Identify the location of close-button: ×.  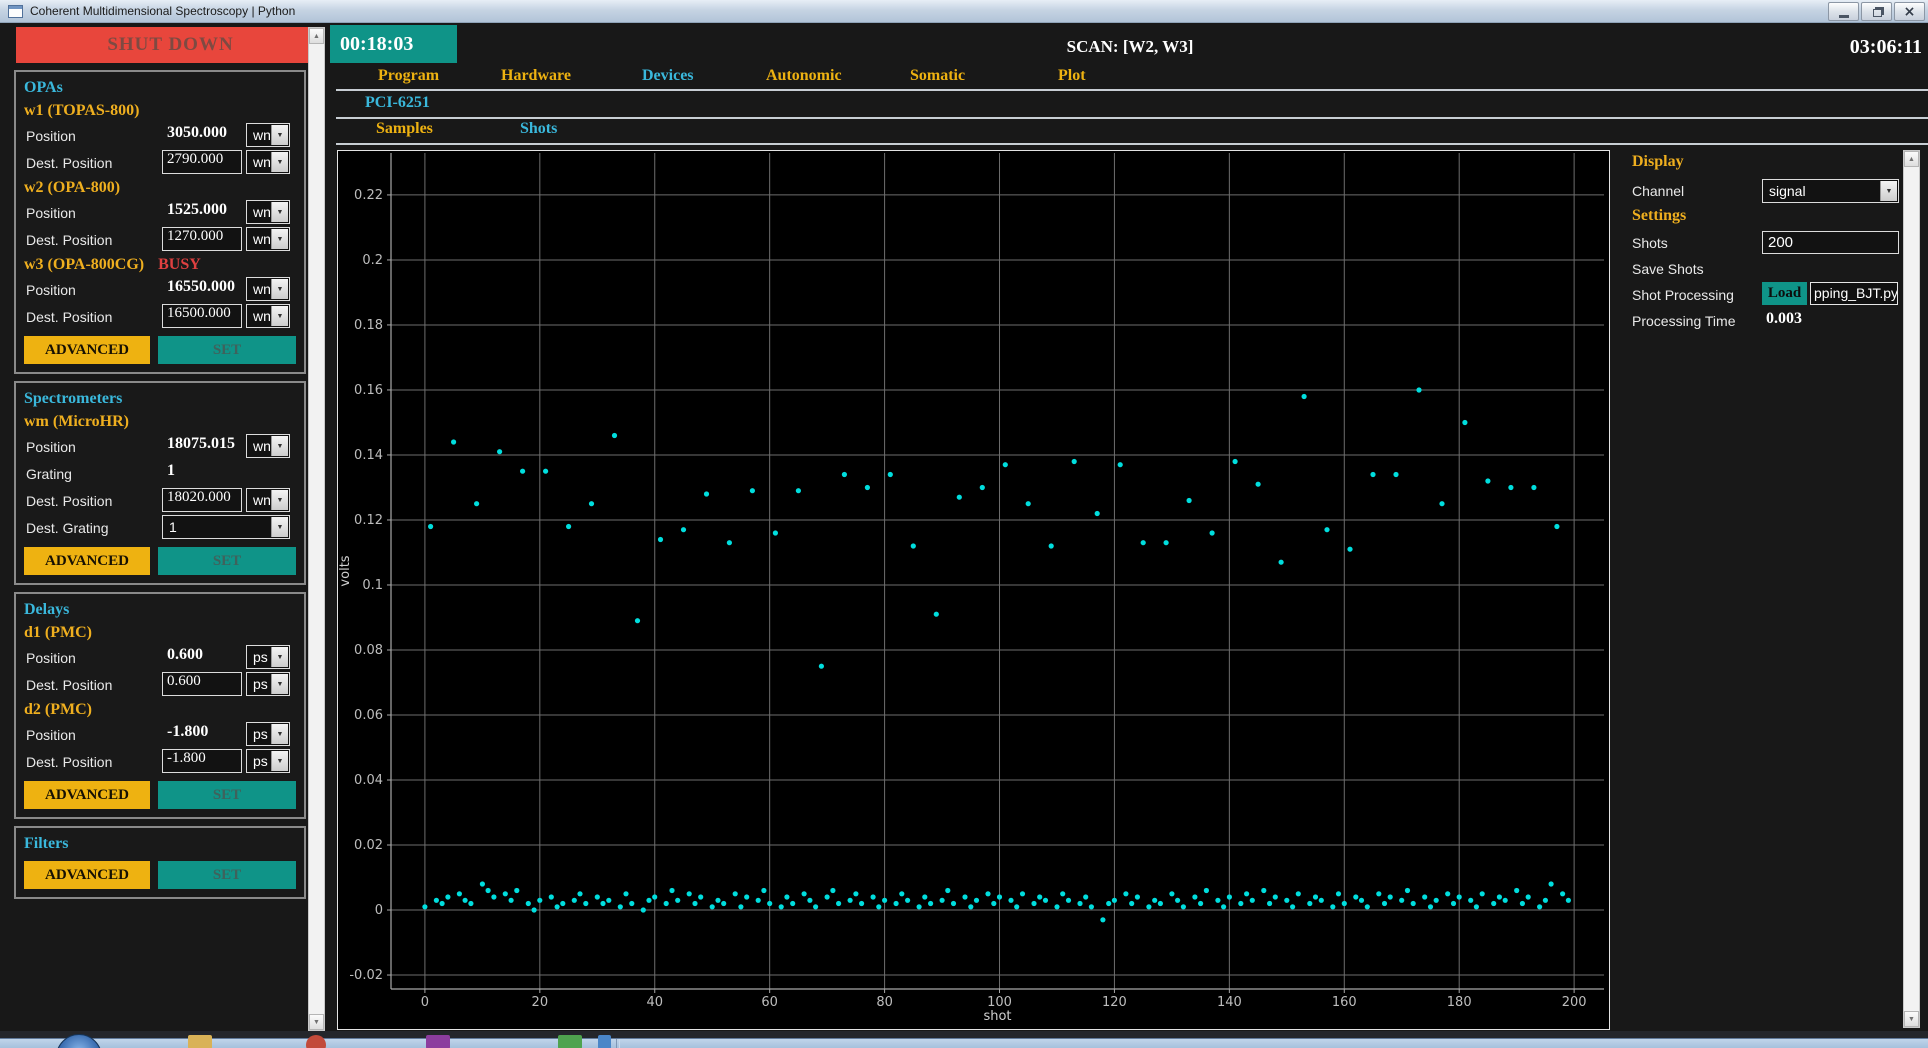
(1909, 11).